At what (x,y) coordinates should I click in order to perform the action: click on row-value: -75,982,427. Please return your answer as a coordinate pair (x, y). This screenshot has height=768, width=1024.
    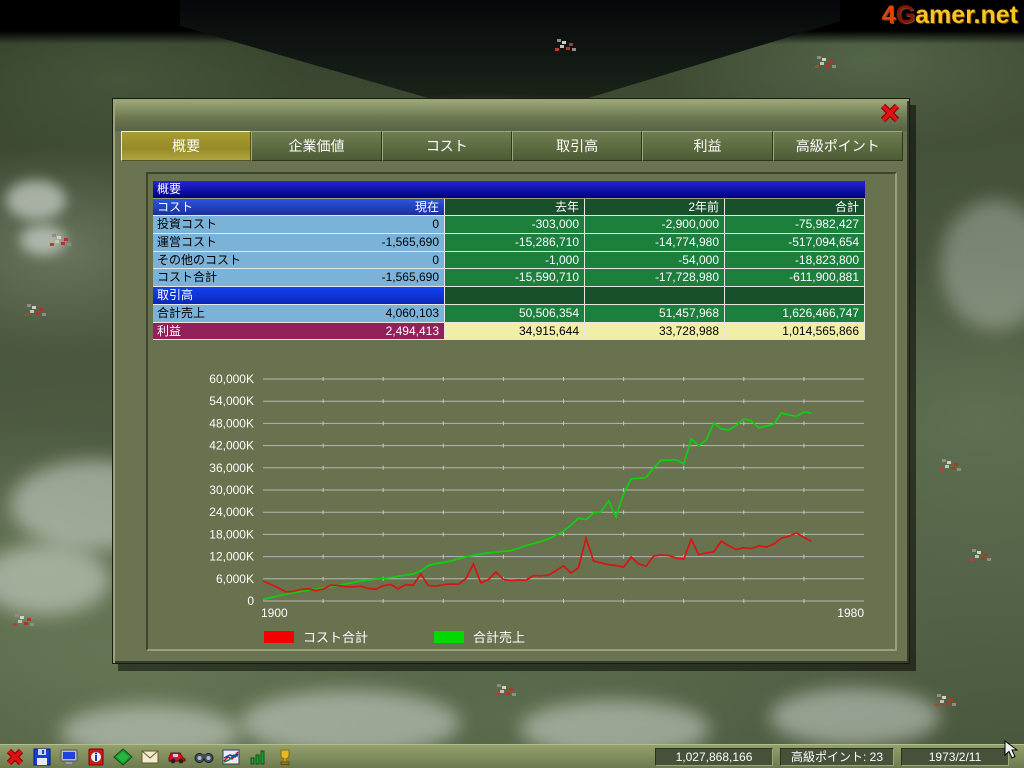
    Looking at the image, I should click on (795, 225).